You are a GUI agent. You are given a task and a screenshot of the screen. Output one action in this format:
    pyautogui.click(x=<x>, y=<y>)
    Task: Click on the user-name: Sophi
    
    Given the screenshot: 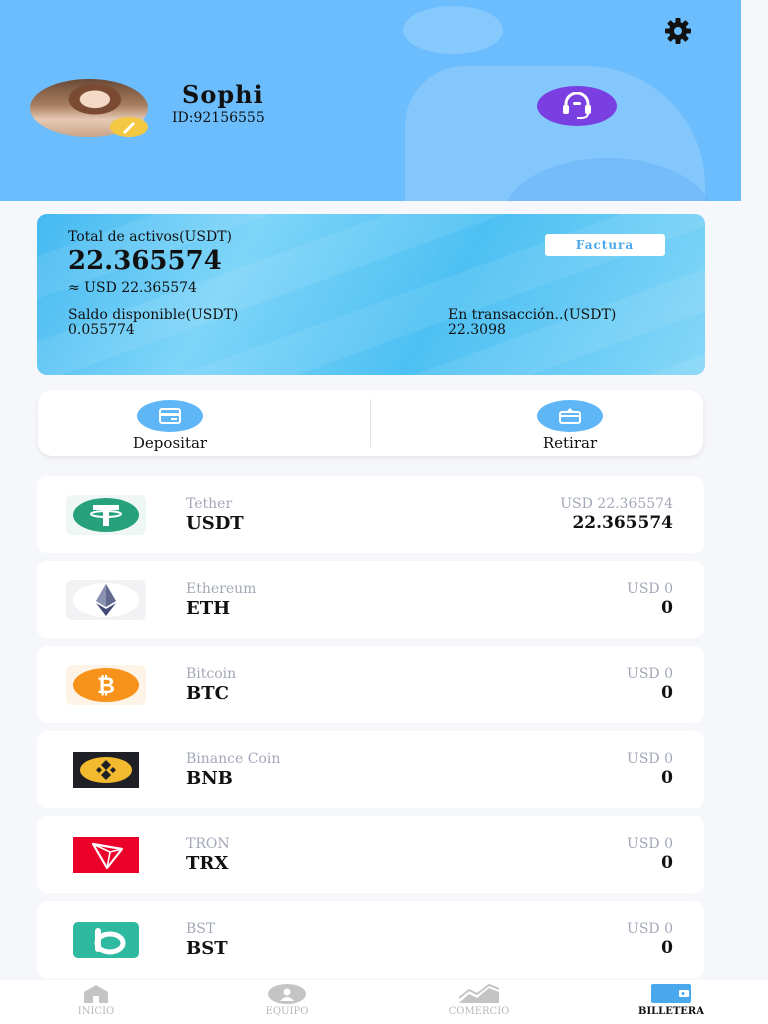 What is the action you would take?
    pyautogui.click(x=223, y=94)
    